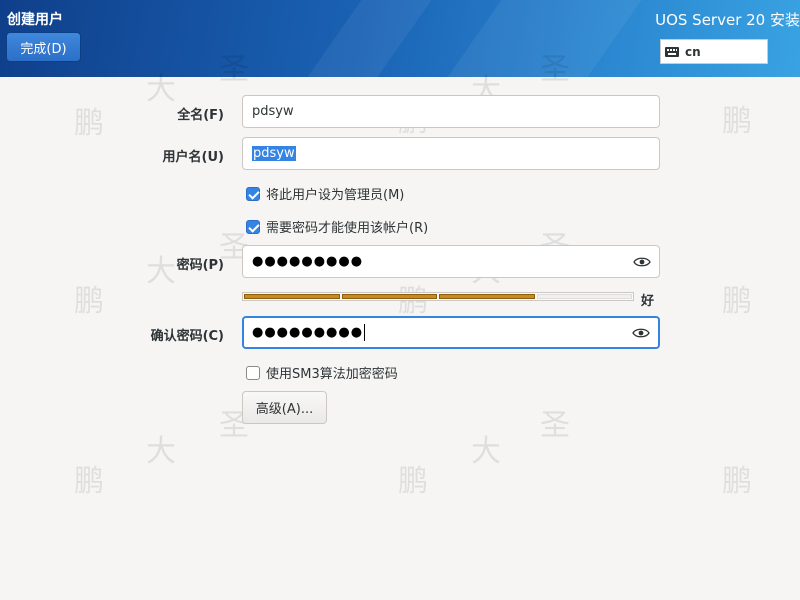  What do you see at coordinates (187, 336) in the screenshot?
I see `confirm-password-label: 确认密码(C)` at bounding box center [187, 336].